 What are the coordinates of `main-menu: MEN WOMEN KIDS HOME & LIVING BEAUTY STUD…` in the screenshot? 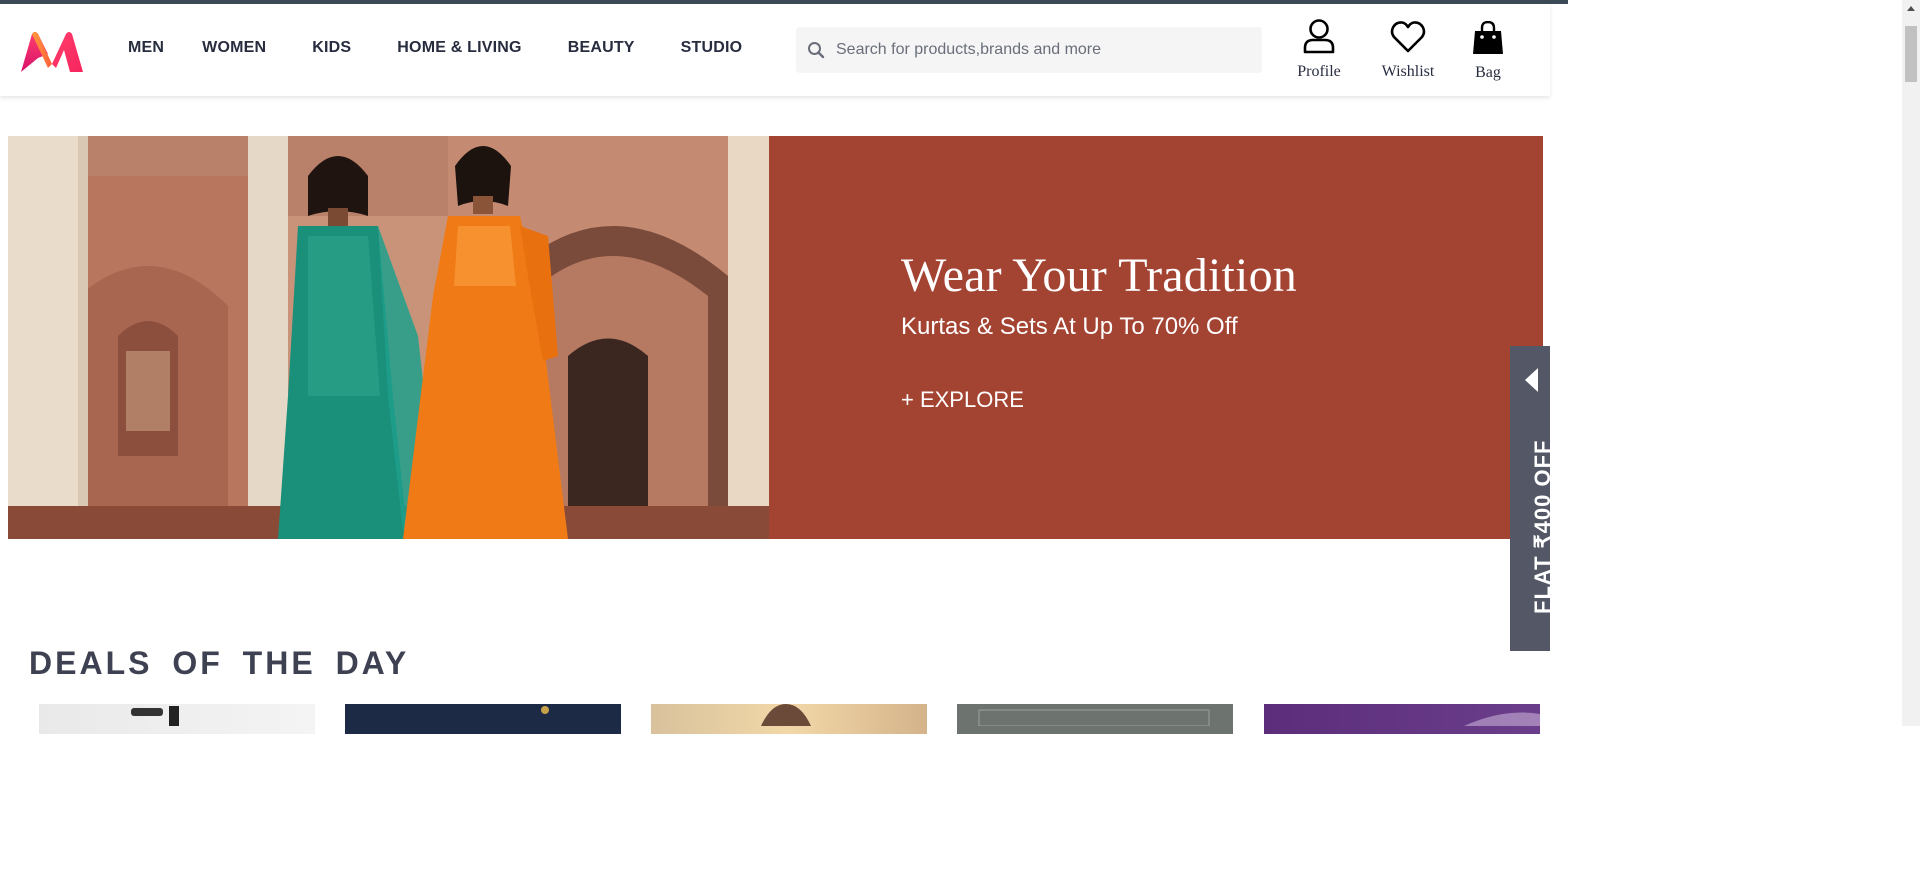 It's located at (435, 48).